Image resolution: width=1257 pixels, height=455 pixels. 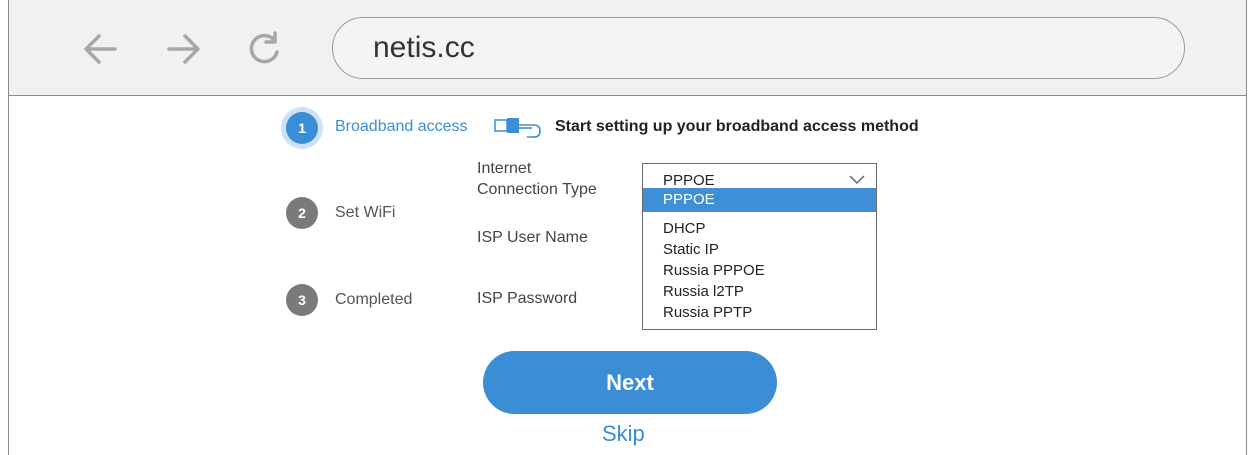 What do you see at coordinates (518, 130) in the screenshot?
I see `ethernet-cable-icon` at bounding box center [518, 130].